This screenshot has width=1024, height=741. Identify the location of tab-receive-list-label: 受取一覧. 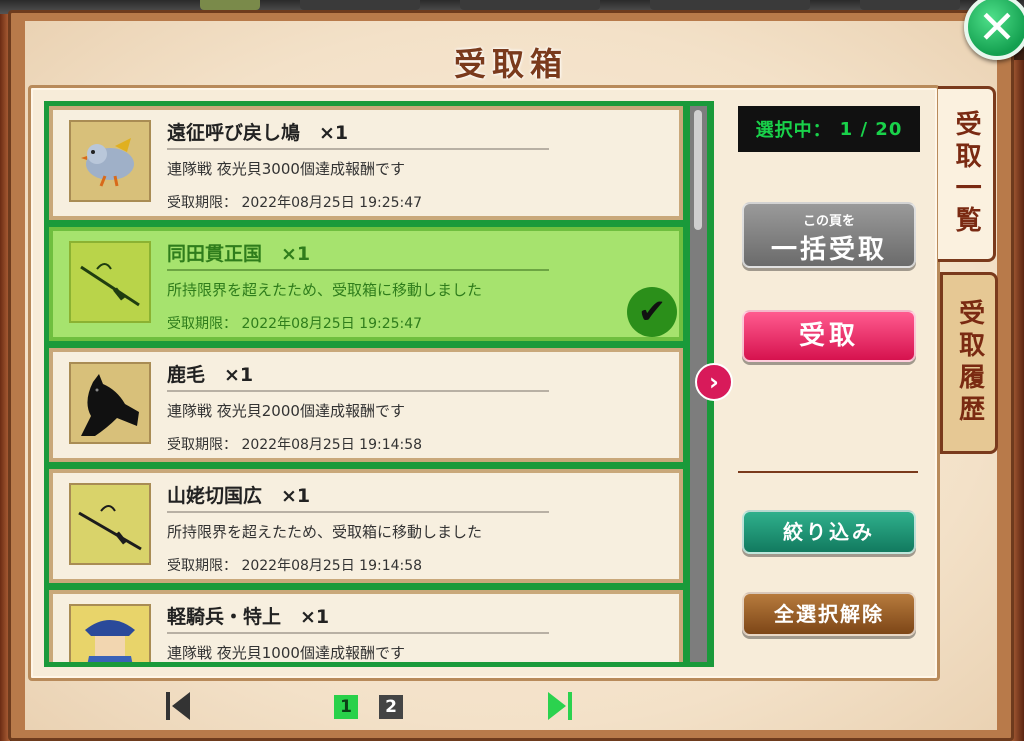
(966, 174).